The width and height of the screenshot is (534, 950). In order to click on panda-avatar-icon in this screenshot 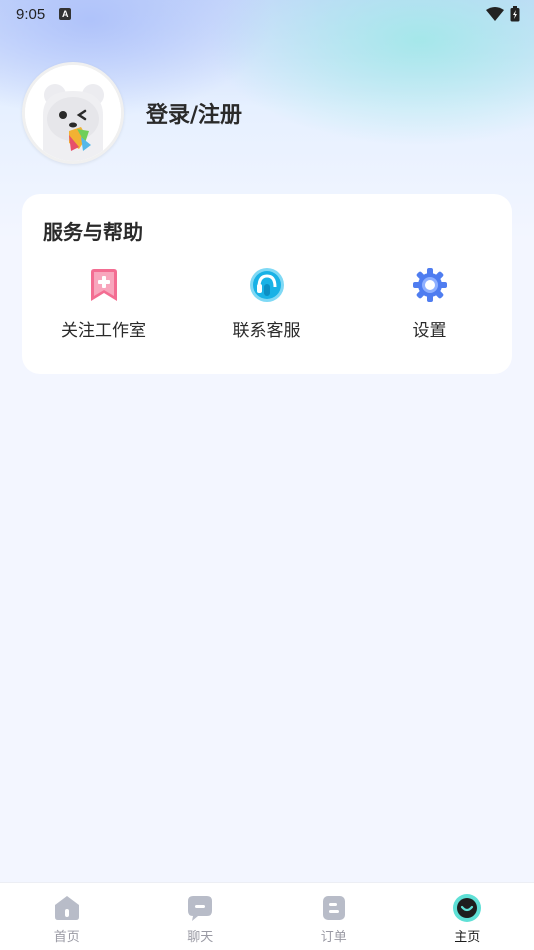, I will do `click(73, 113)`.